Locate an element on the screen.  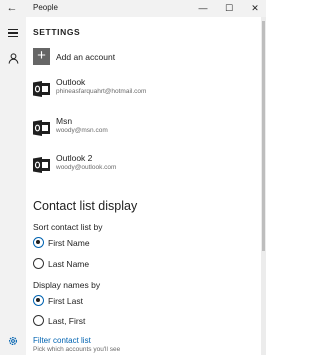
filter-contact-list-link: Filter contact list is located at coordinates (62, 340).